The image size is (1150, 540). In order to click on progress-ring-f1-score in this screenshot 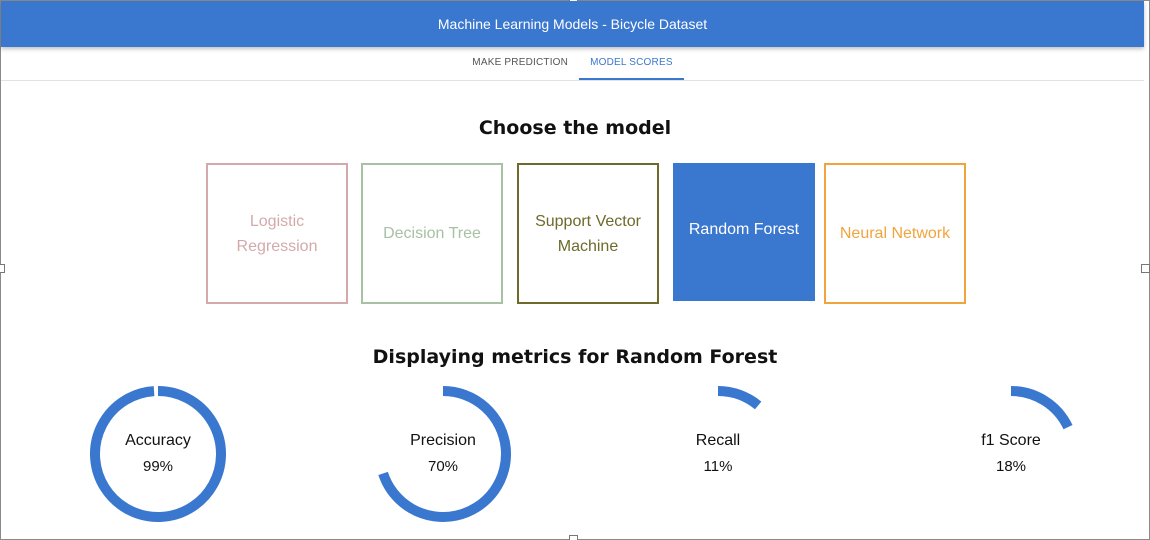, I will do `click(1041, 408)`.